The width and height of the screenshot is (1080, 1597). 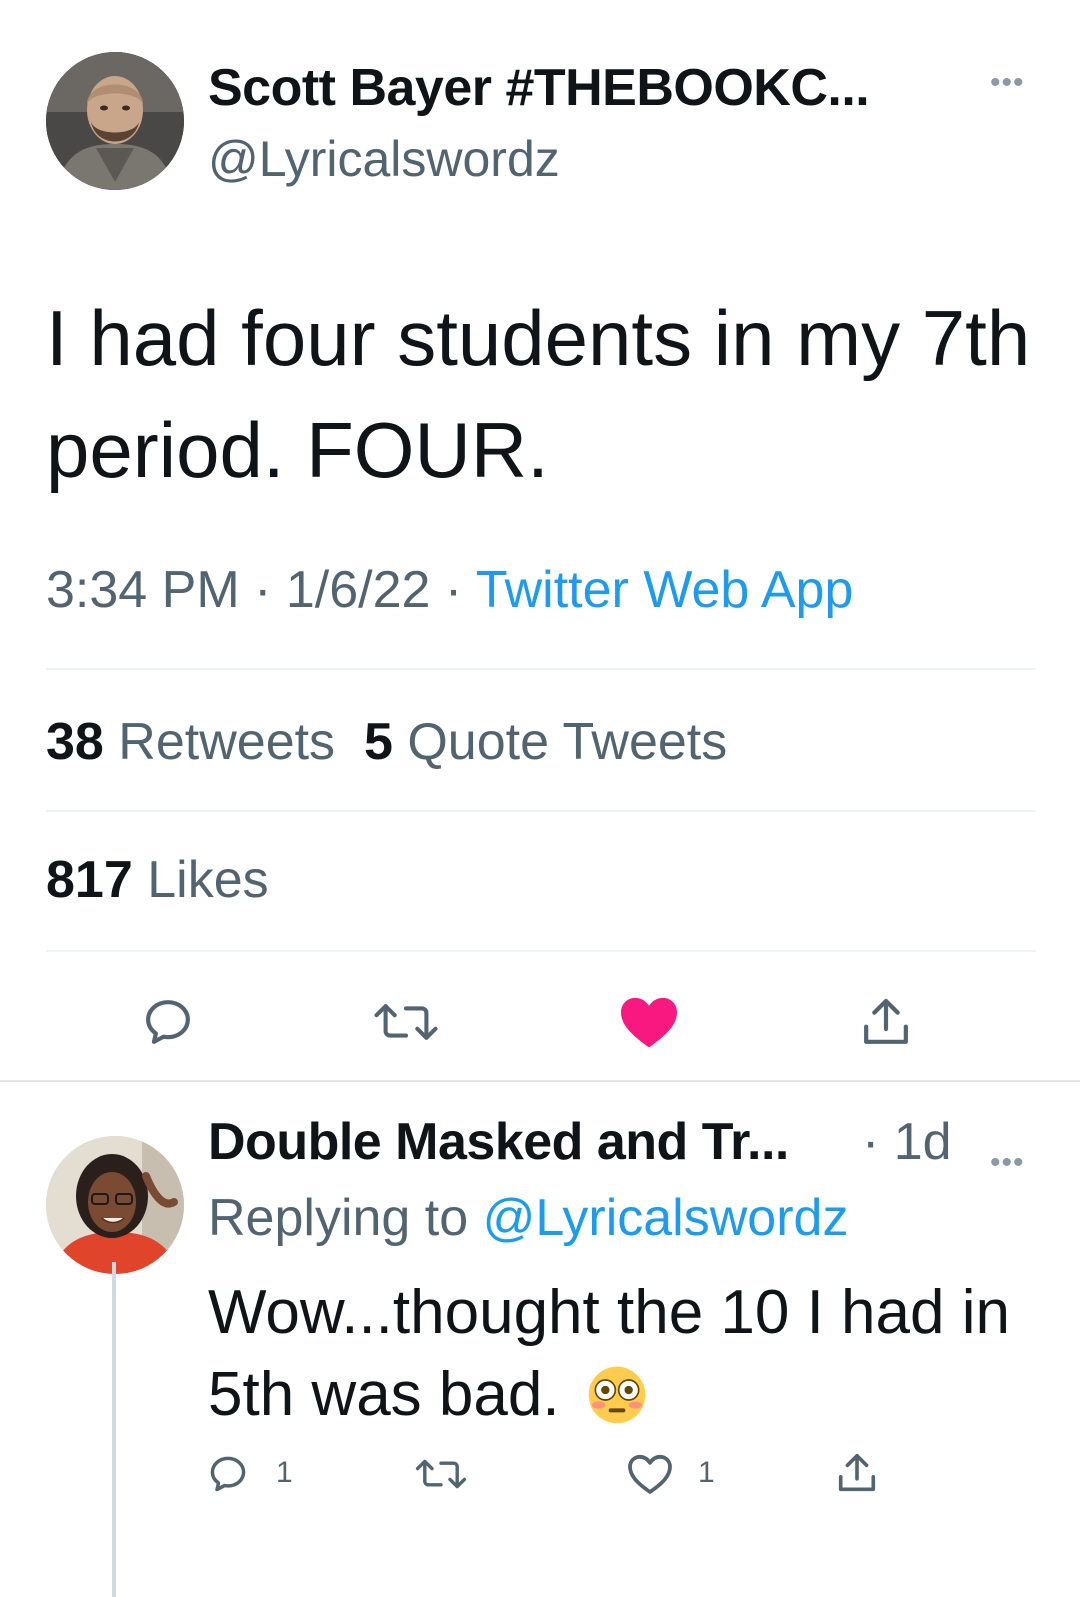 I want to click on reply-count: 1, so click(x=284, y=1472).